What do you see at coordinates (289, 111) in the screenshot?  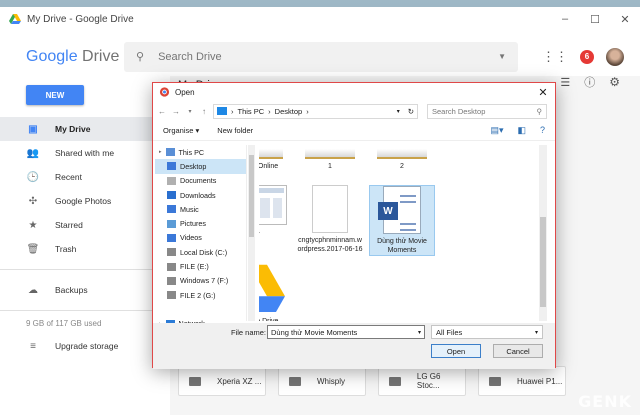 I see `breadcrumb-desktop: Desktop` at bounding box center [289, 111].